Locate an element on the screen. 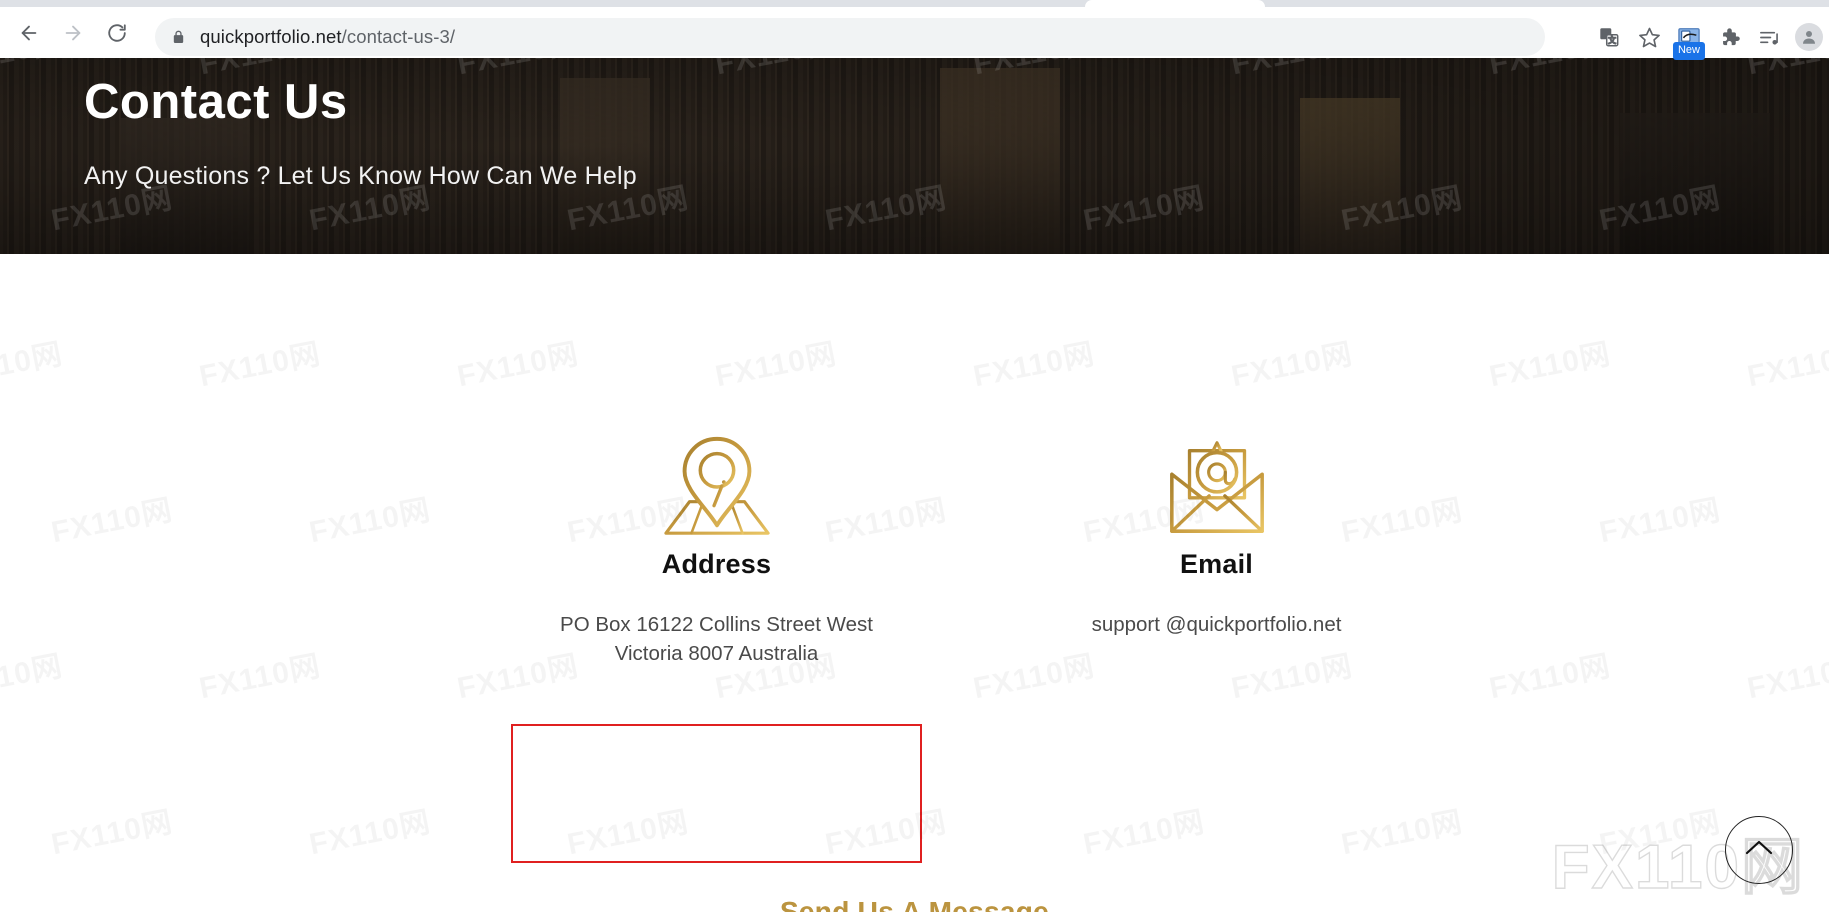 The height and width of the screenshot is (912, 1829). tab-strip is located at coordinates (914, 3).